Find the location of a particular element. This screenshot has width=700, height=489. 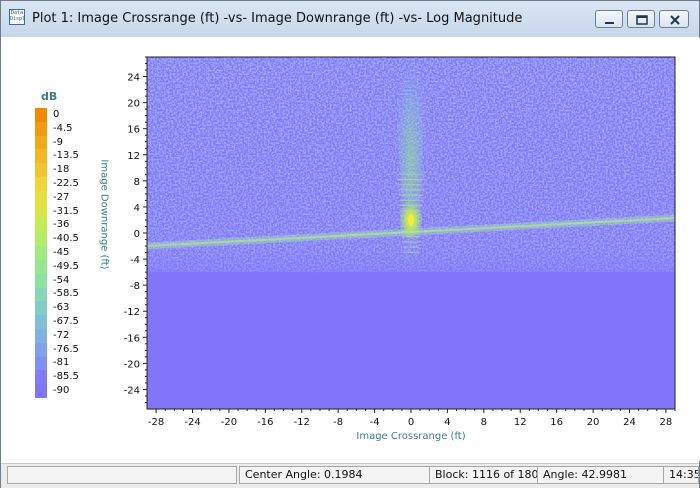

colorbar-tick-label: -85.5 is located at coordinates (66, 377).